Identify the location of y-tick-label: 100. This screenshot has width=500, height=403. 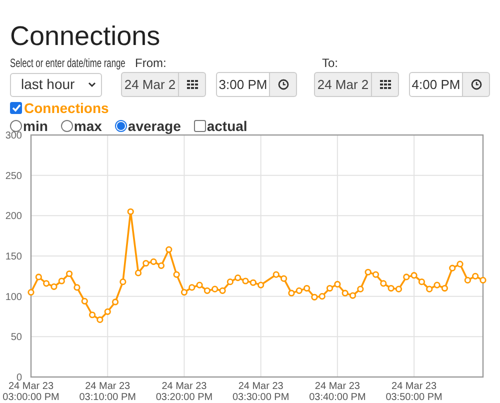
(13, 297).